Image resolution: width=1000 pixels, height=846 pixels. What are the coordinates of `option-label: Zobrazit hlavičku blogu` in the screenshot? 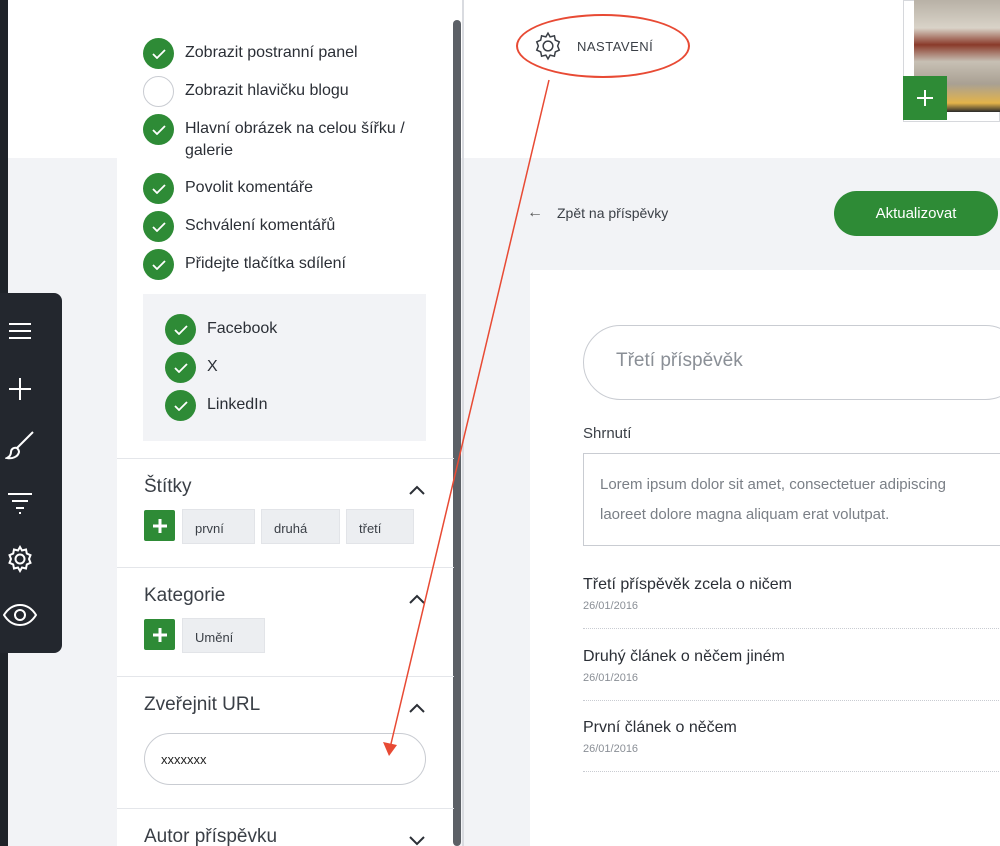 It's located at (267, 90).